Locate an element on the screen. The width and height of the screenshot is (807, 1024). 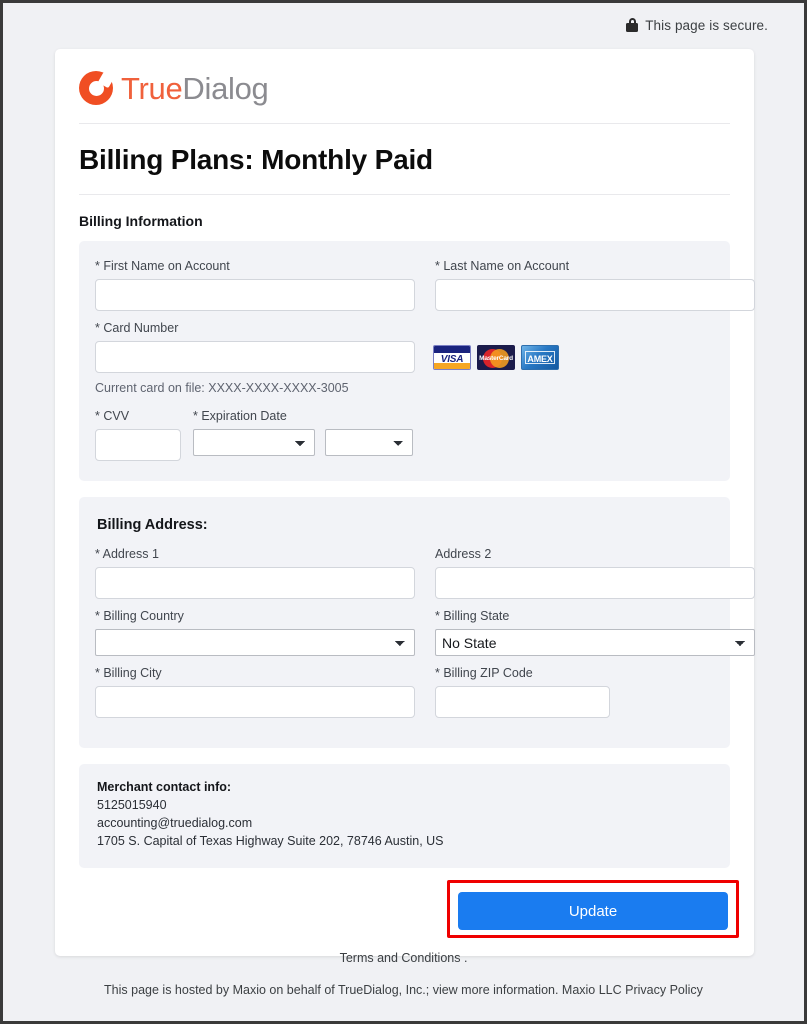
billing-country-field-group: * Billing Country is located at coordinates (255, 632).